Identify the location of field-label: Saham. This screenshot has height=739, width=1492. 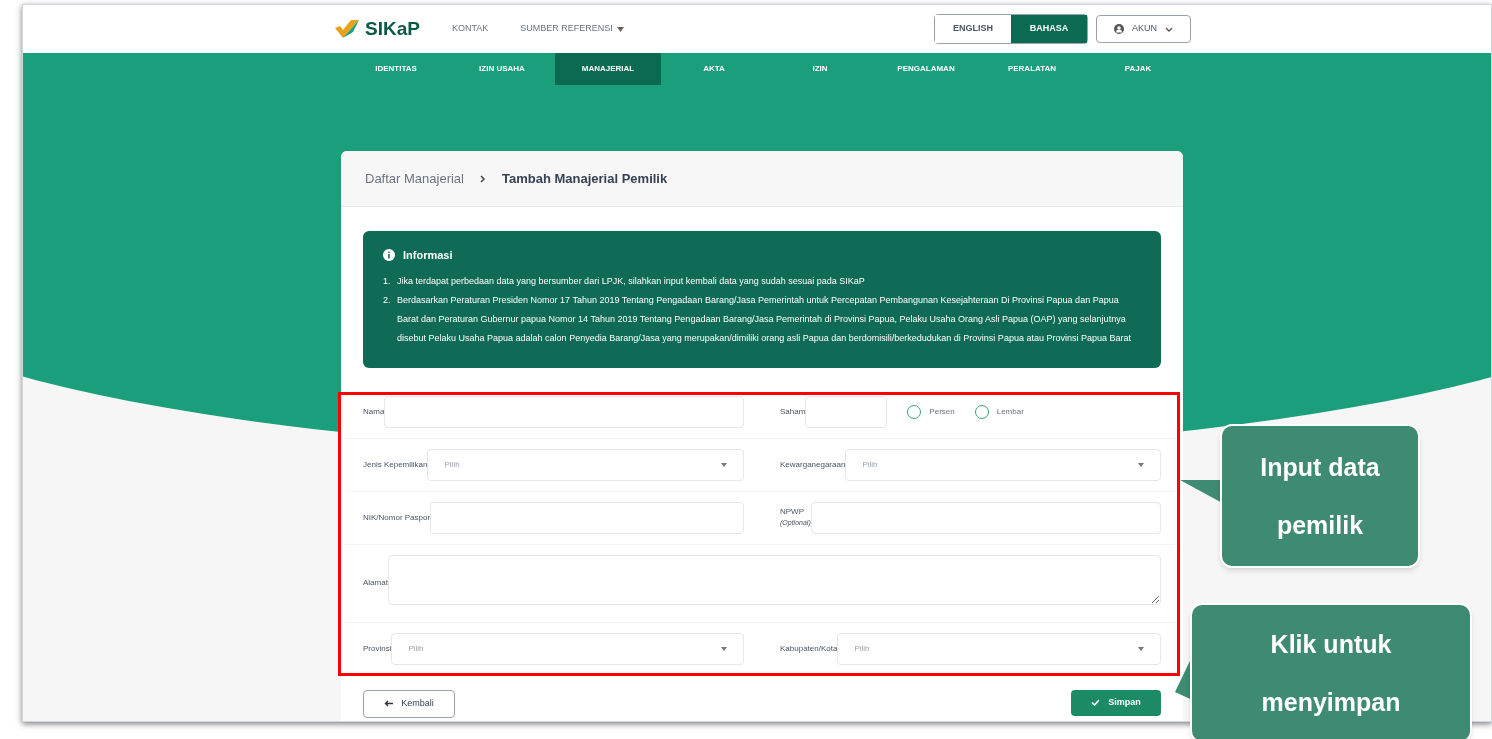
(793, 411).